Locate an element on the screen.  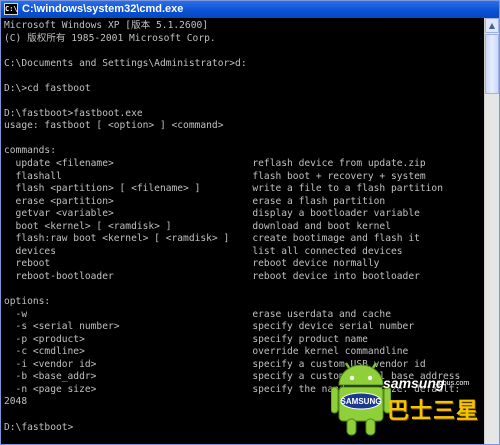
console-line: (C) 版权所有 1985-2001 Microsoft Corp. is located at coordinates (110, 38).